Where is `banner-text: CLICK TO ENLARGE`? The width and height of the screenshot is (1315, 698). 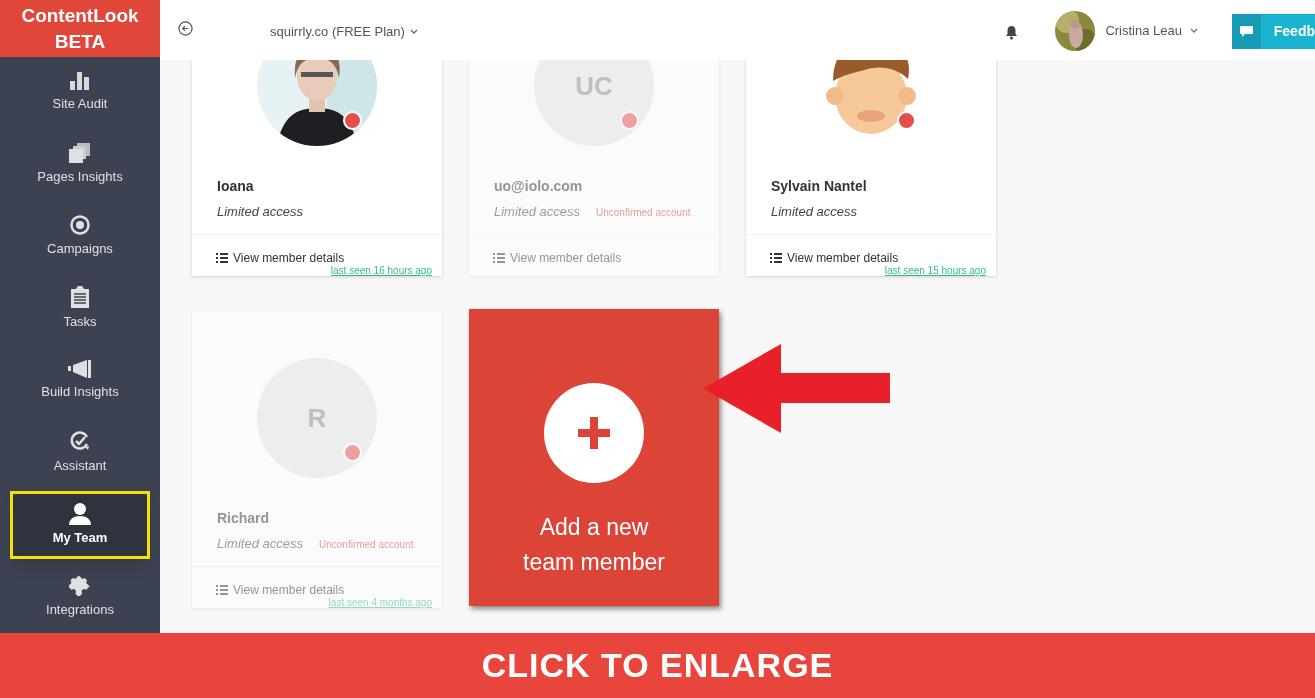 banner-text: CLICK TO ENLARGE is located at coordinates (657, 665).